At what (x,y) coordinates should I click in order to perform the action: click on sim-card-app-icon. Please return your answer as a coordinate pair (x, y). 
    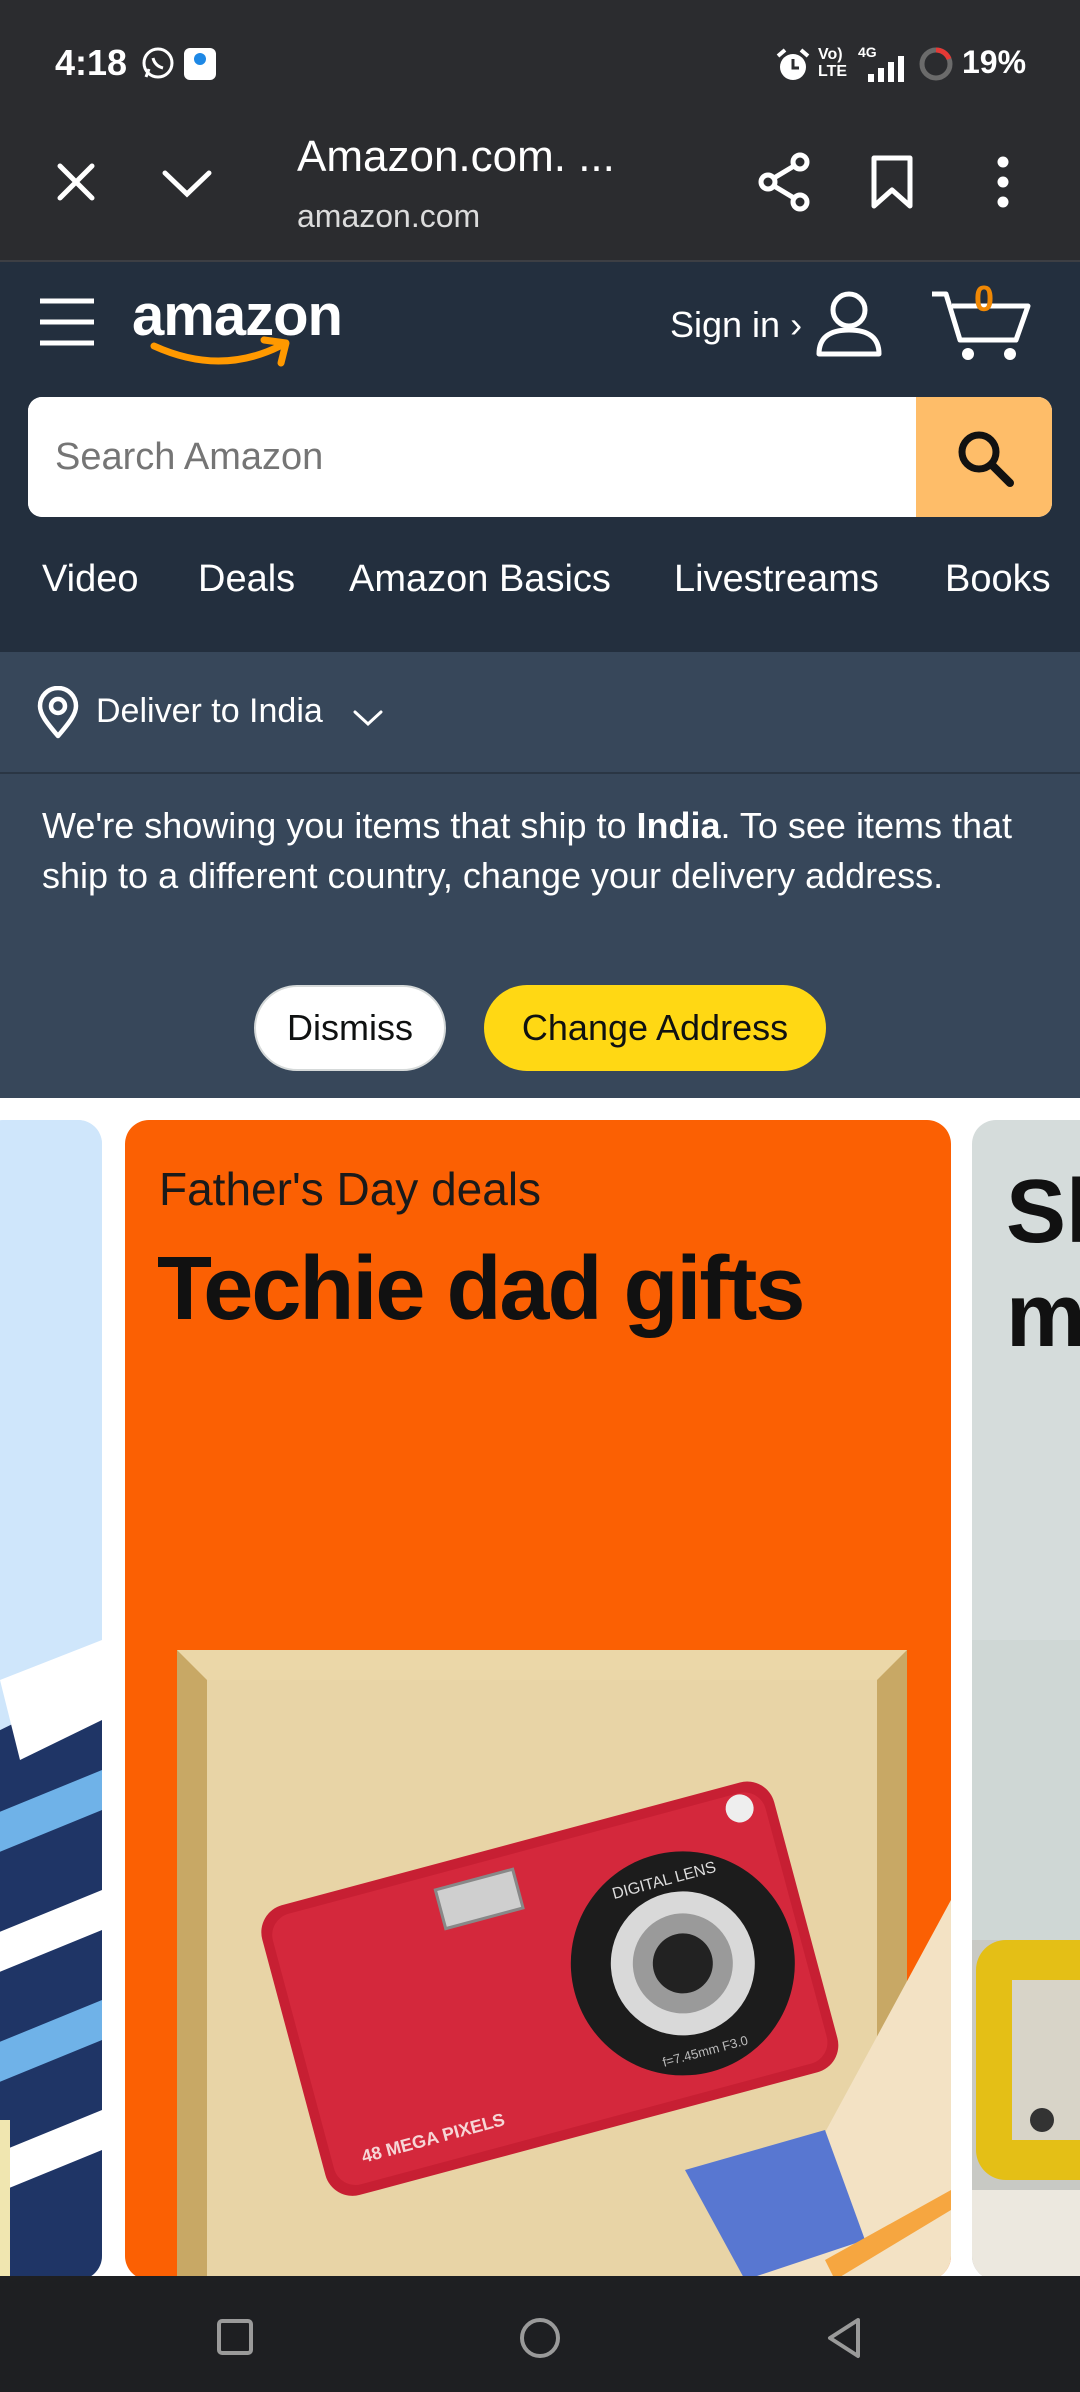
    Looking at the image, I should click on (200, 64).